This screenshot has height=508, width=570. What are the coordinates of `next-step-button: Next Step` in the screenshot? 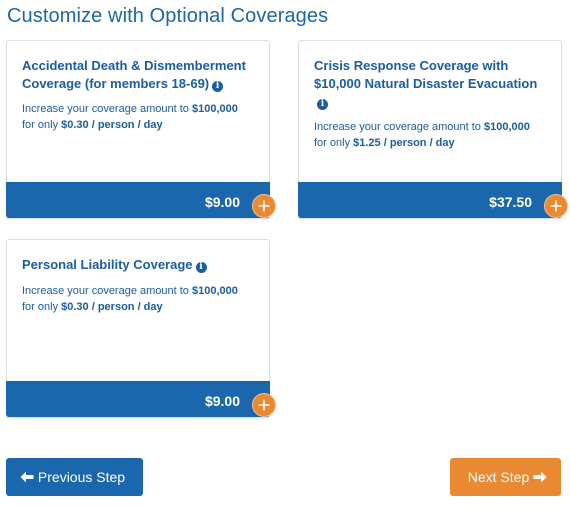 It's located at (505, 477).